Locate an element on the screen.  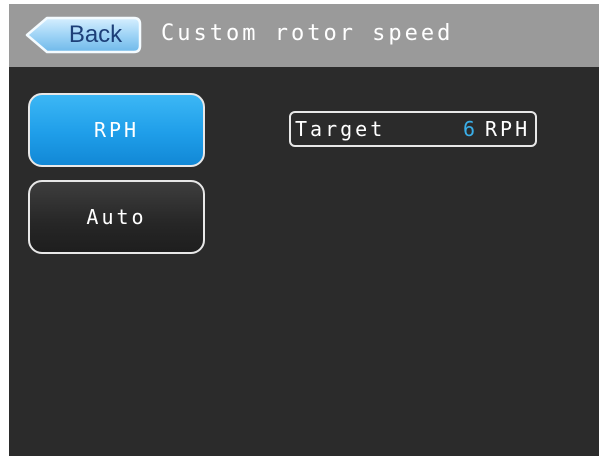
rph-mode-button: RPH is located at coordinates (116, 130).